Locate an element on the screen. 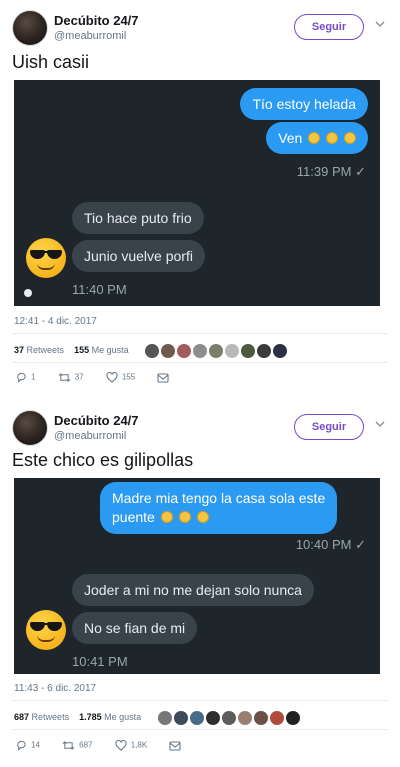  tweet-timestamp: 11:43 - 6 dic. 2017 is located at coordinates (55, 688).